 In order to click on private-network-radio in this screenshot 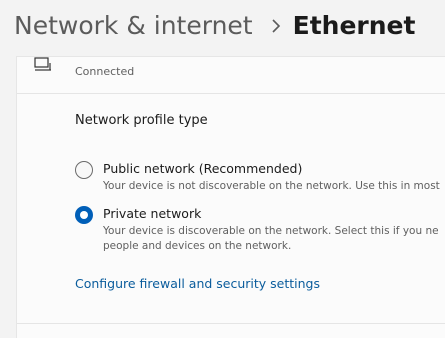, I will do `click(84, 215)`.